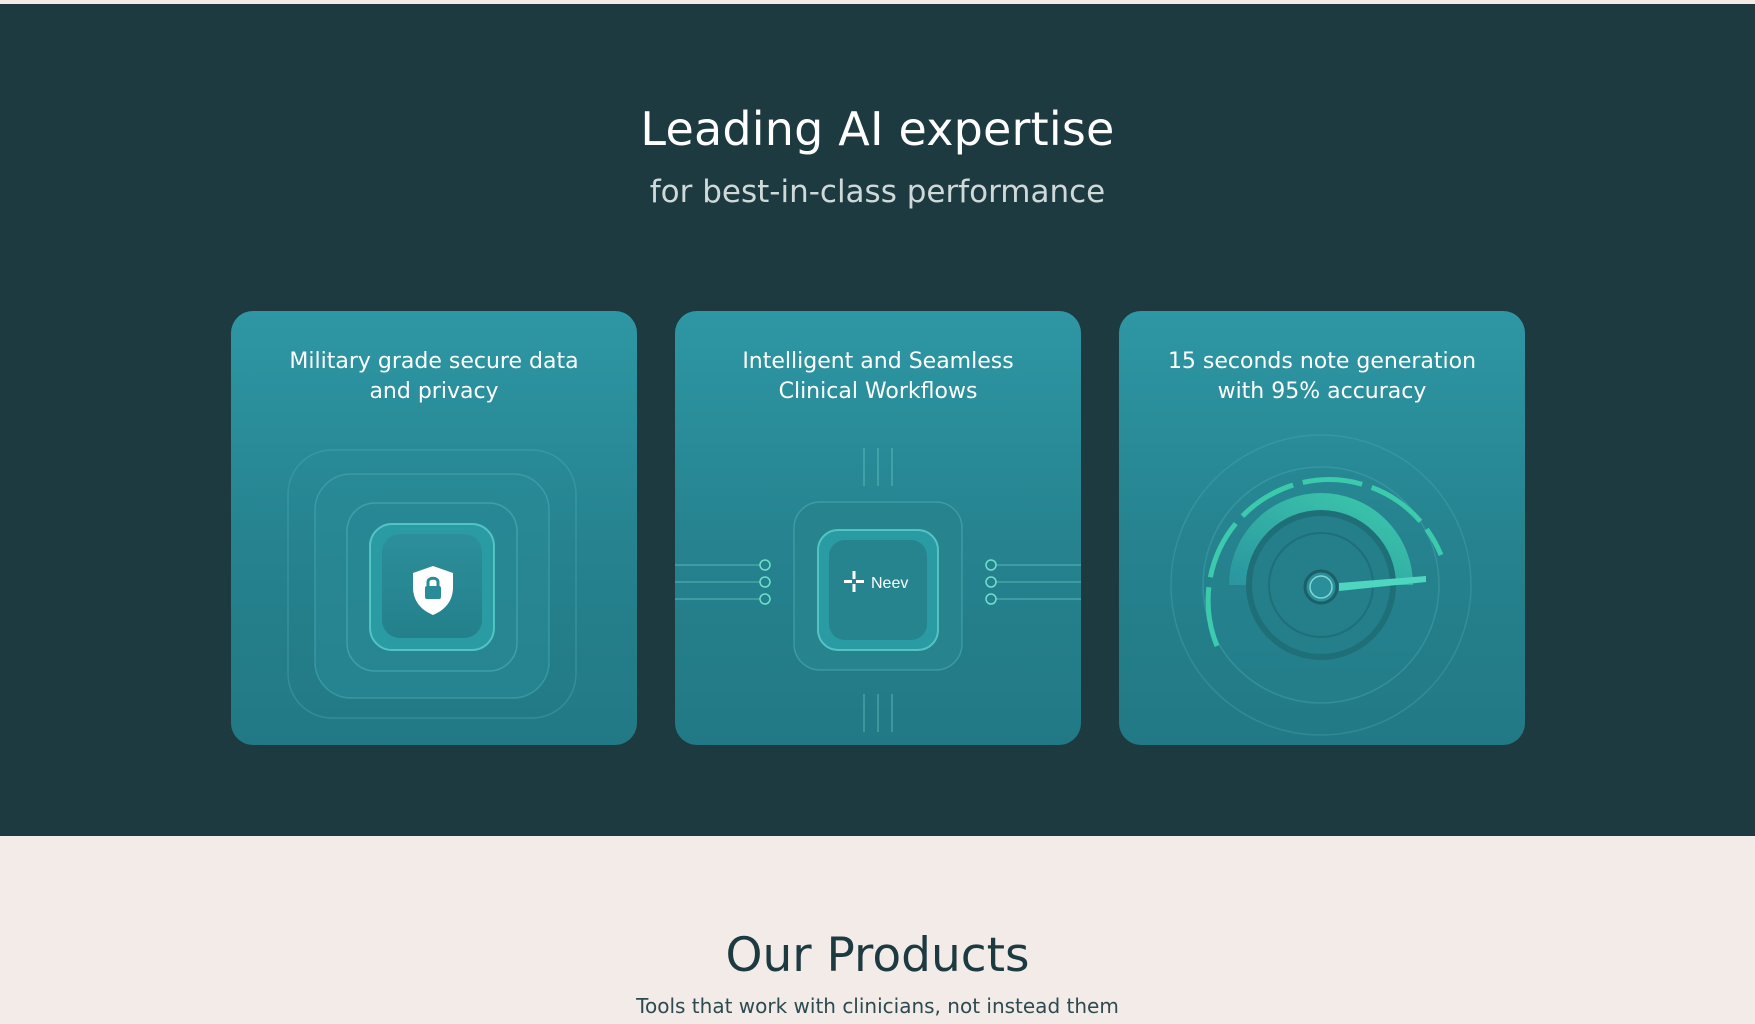 The height and width of the screenshot is (1024, 1755). I want to click on feature-card-security: Military grade secure data and privacy, so click(434, 528).